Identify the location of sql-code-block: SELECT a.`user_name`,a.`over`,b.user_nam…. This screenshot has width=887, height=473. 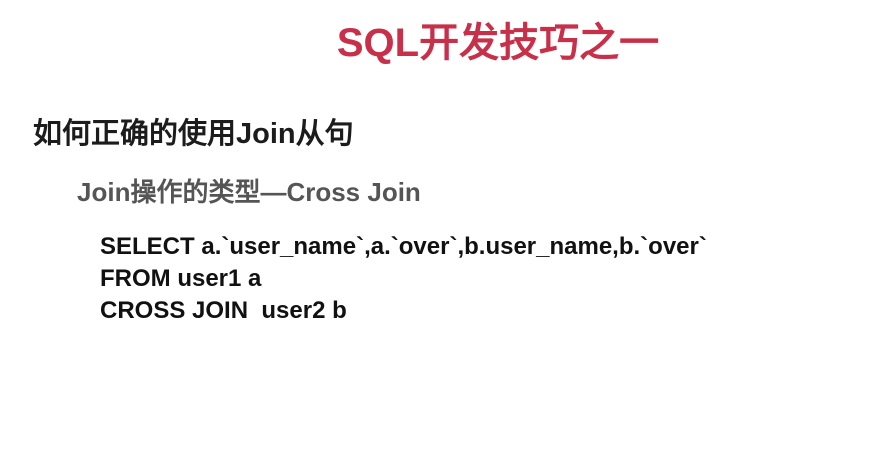
(403, 279).